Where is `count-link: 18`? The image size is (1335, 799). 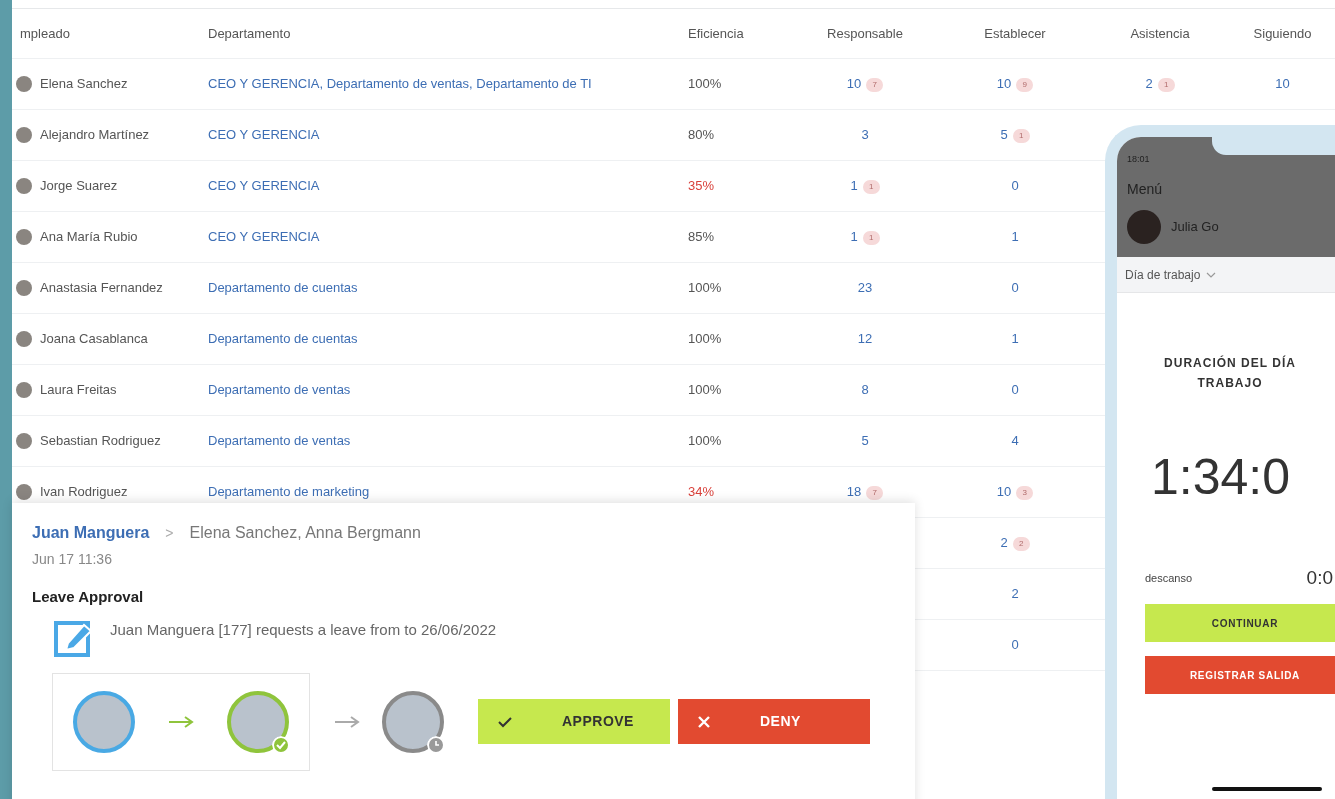
count-link: 18 is located at coordinates (854, 492).